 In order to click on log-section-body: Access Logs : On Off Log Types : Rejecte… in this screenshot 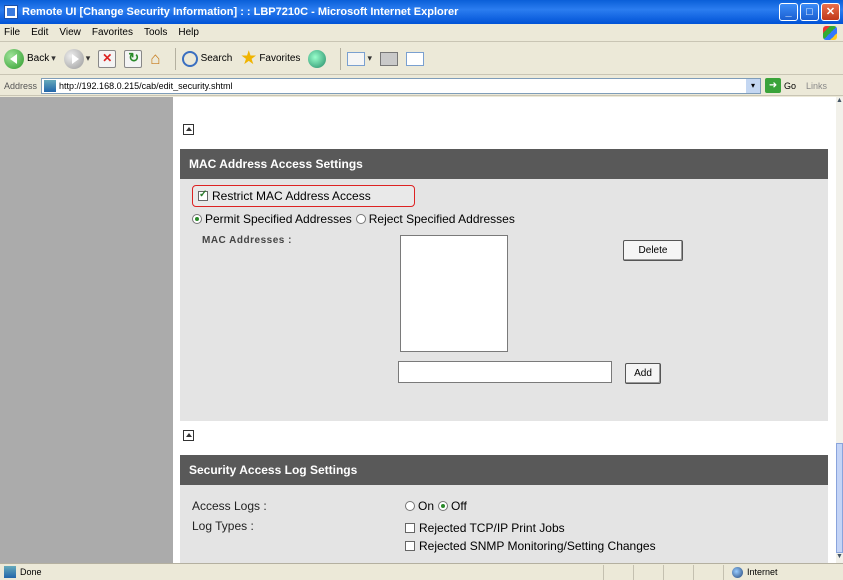, I will do `click(504, 524)`.